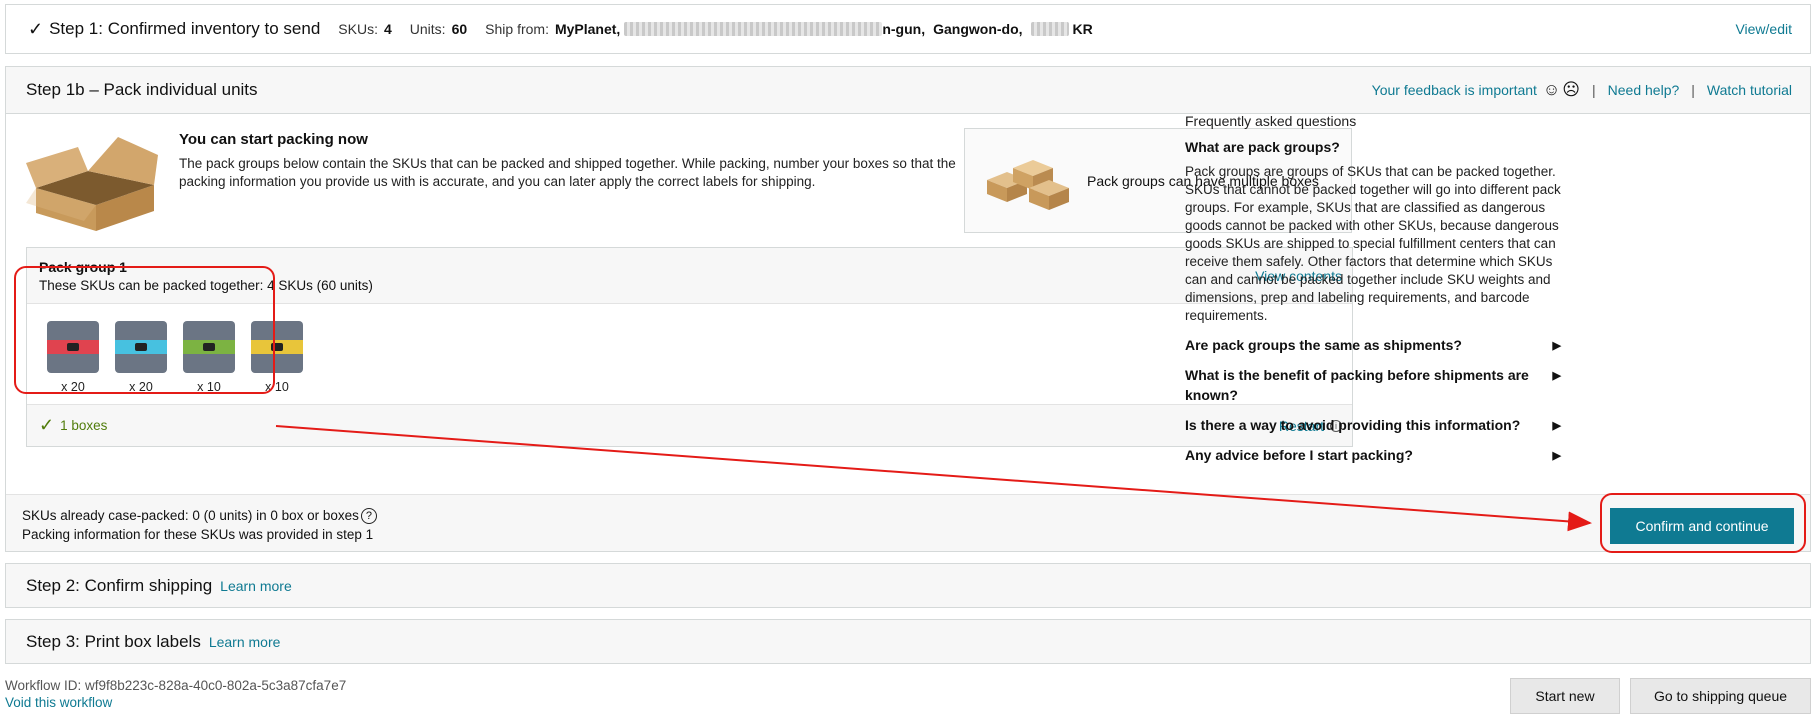  What do you see at coordinates (1763, 29) in the screenshot?
I see `view-edit-link: View/edit` at bounding box center [1763, 29].